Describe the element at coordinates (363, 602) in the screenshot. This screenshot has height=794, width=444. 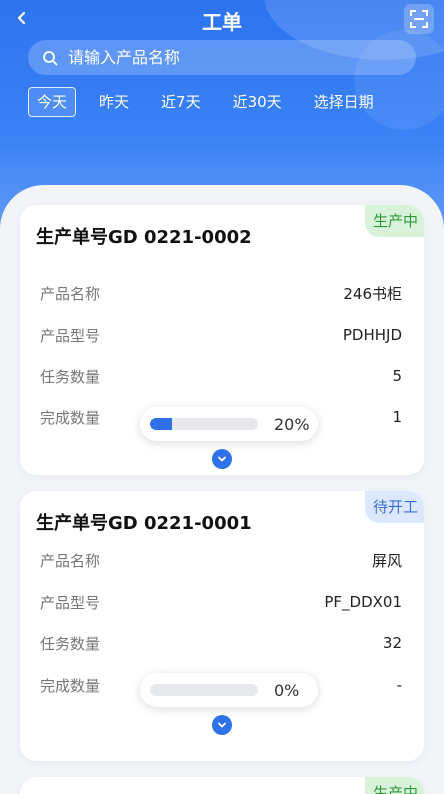
I see `field-value: PF_DDX01` at that location.